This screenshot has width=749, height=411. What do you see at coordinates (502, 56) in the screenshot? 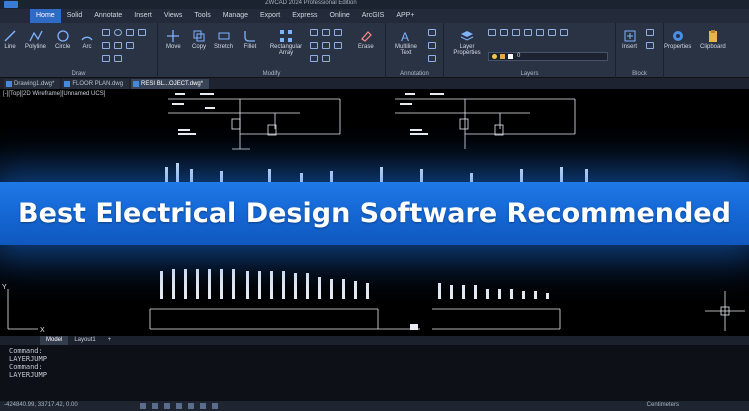
I see `lock-icon` at bounding box center [502, 56].